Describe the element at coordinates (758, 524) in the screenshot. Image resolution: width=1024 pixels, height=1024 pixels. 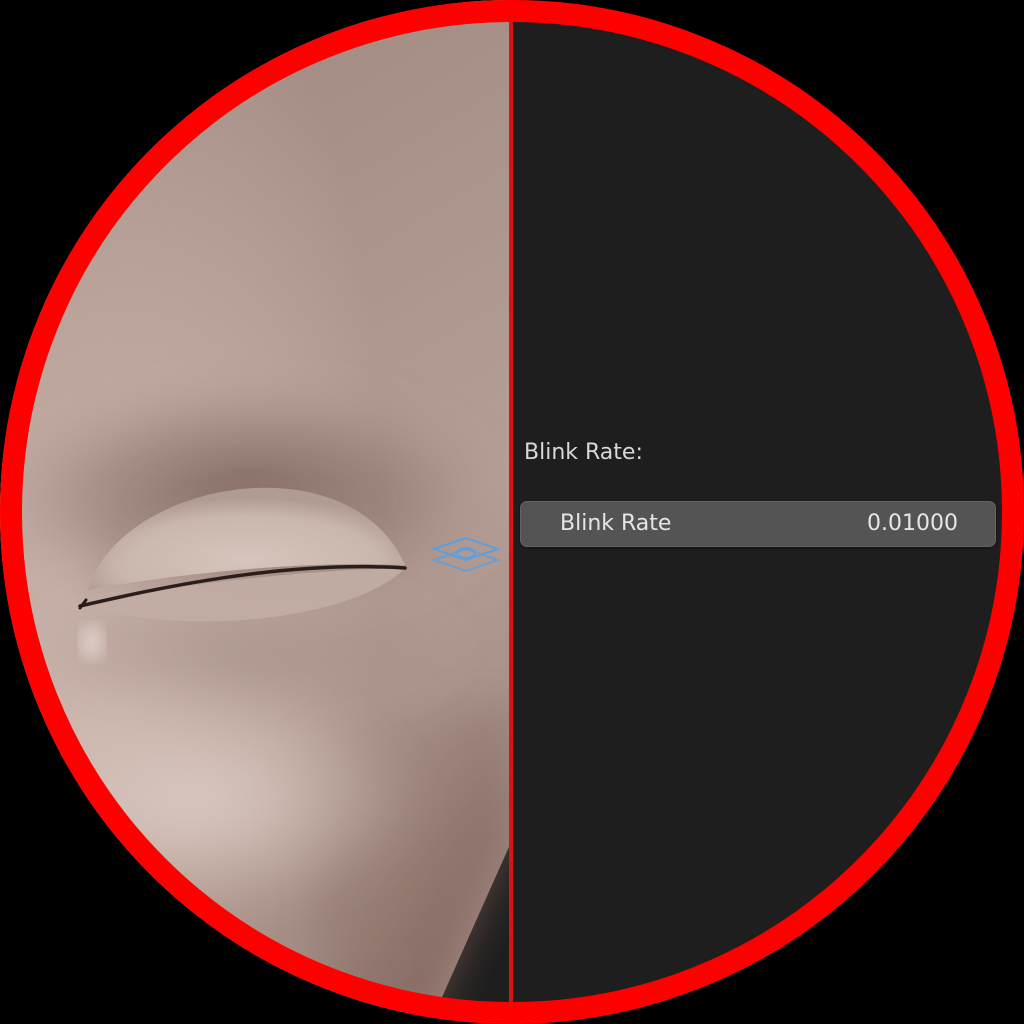
I see `blink-rate-field: Blink Rate 0.01000` at that location.